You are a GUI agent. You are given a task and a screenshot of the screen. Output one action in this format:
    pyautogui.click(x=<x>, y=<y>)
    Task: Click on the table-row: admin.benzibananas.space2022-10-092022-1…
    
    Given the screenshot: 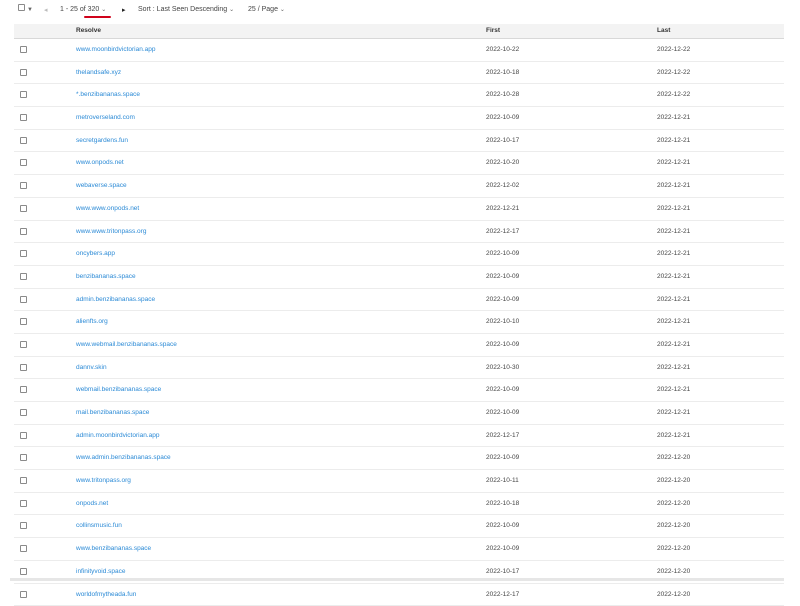 What is the action you would take?
    pyautogui.click(x=399, y=300)
    